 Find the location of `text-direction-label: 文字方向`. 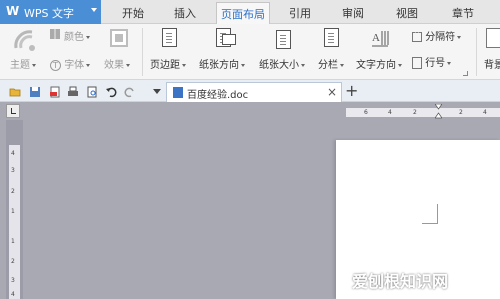

text-direction-label: 文字方向 is located at coordinates (376, 65).